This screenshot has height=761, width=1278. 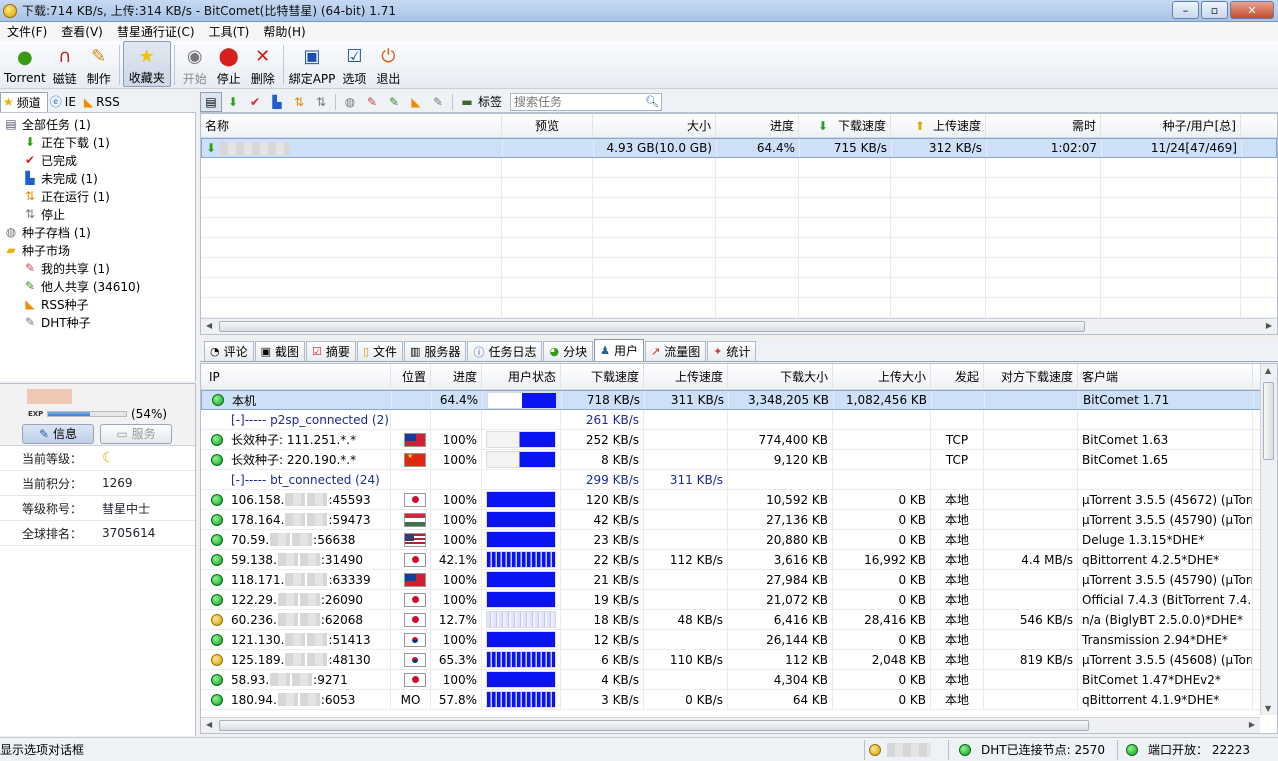 I want to click on peer-list-vscrollbar: ▲ ▼, so click(x=1268, y=539).